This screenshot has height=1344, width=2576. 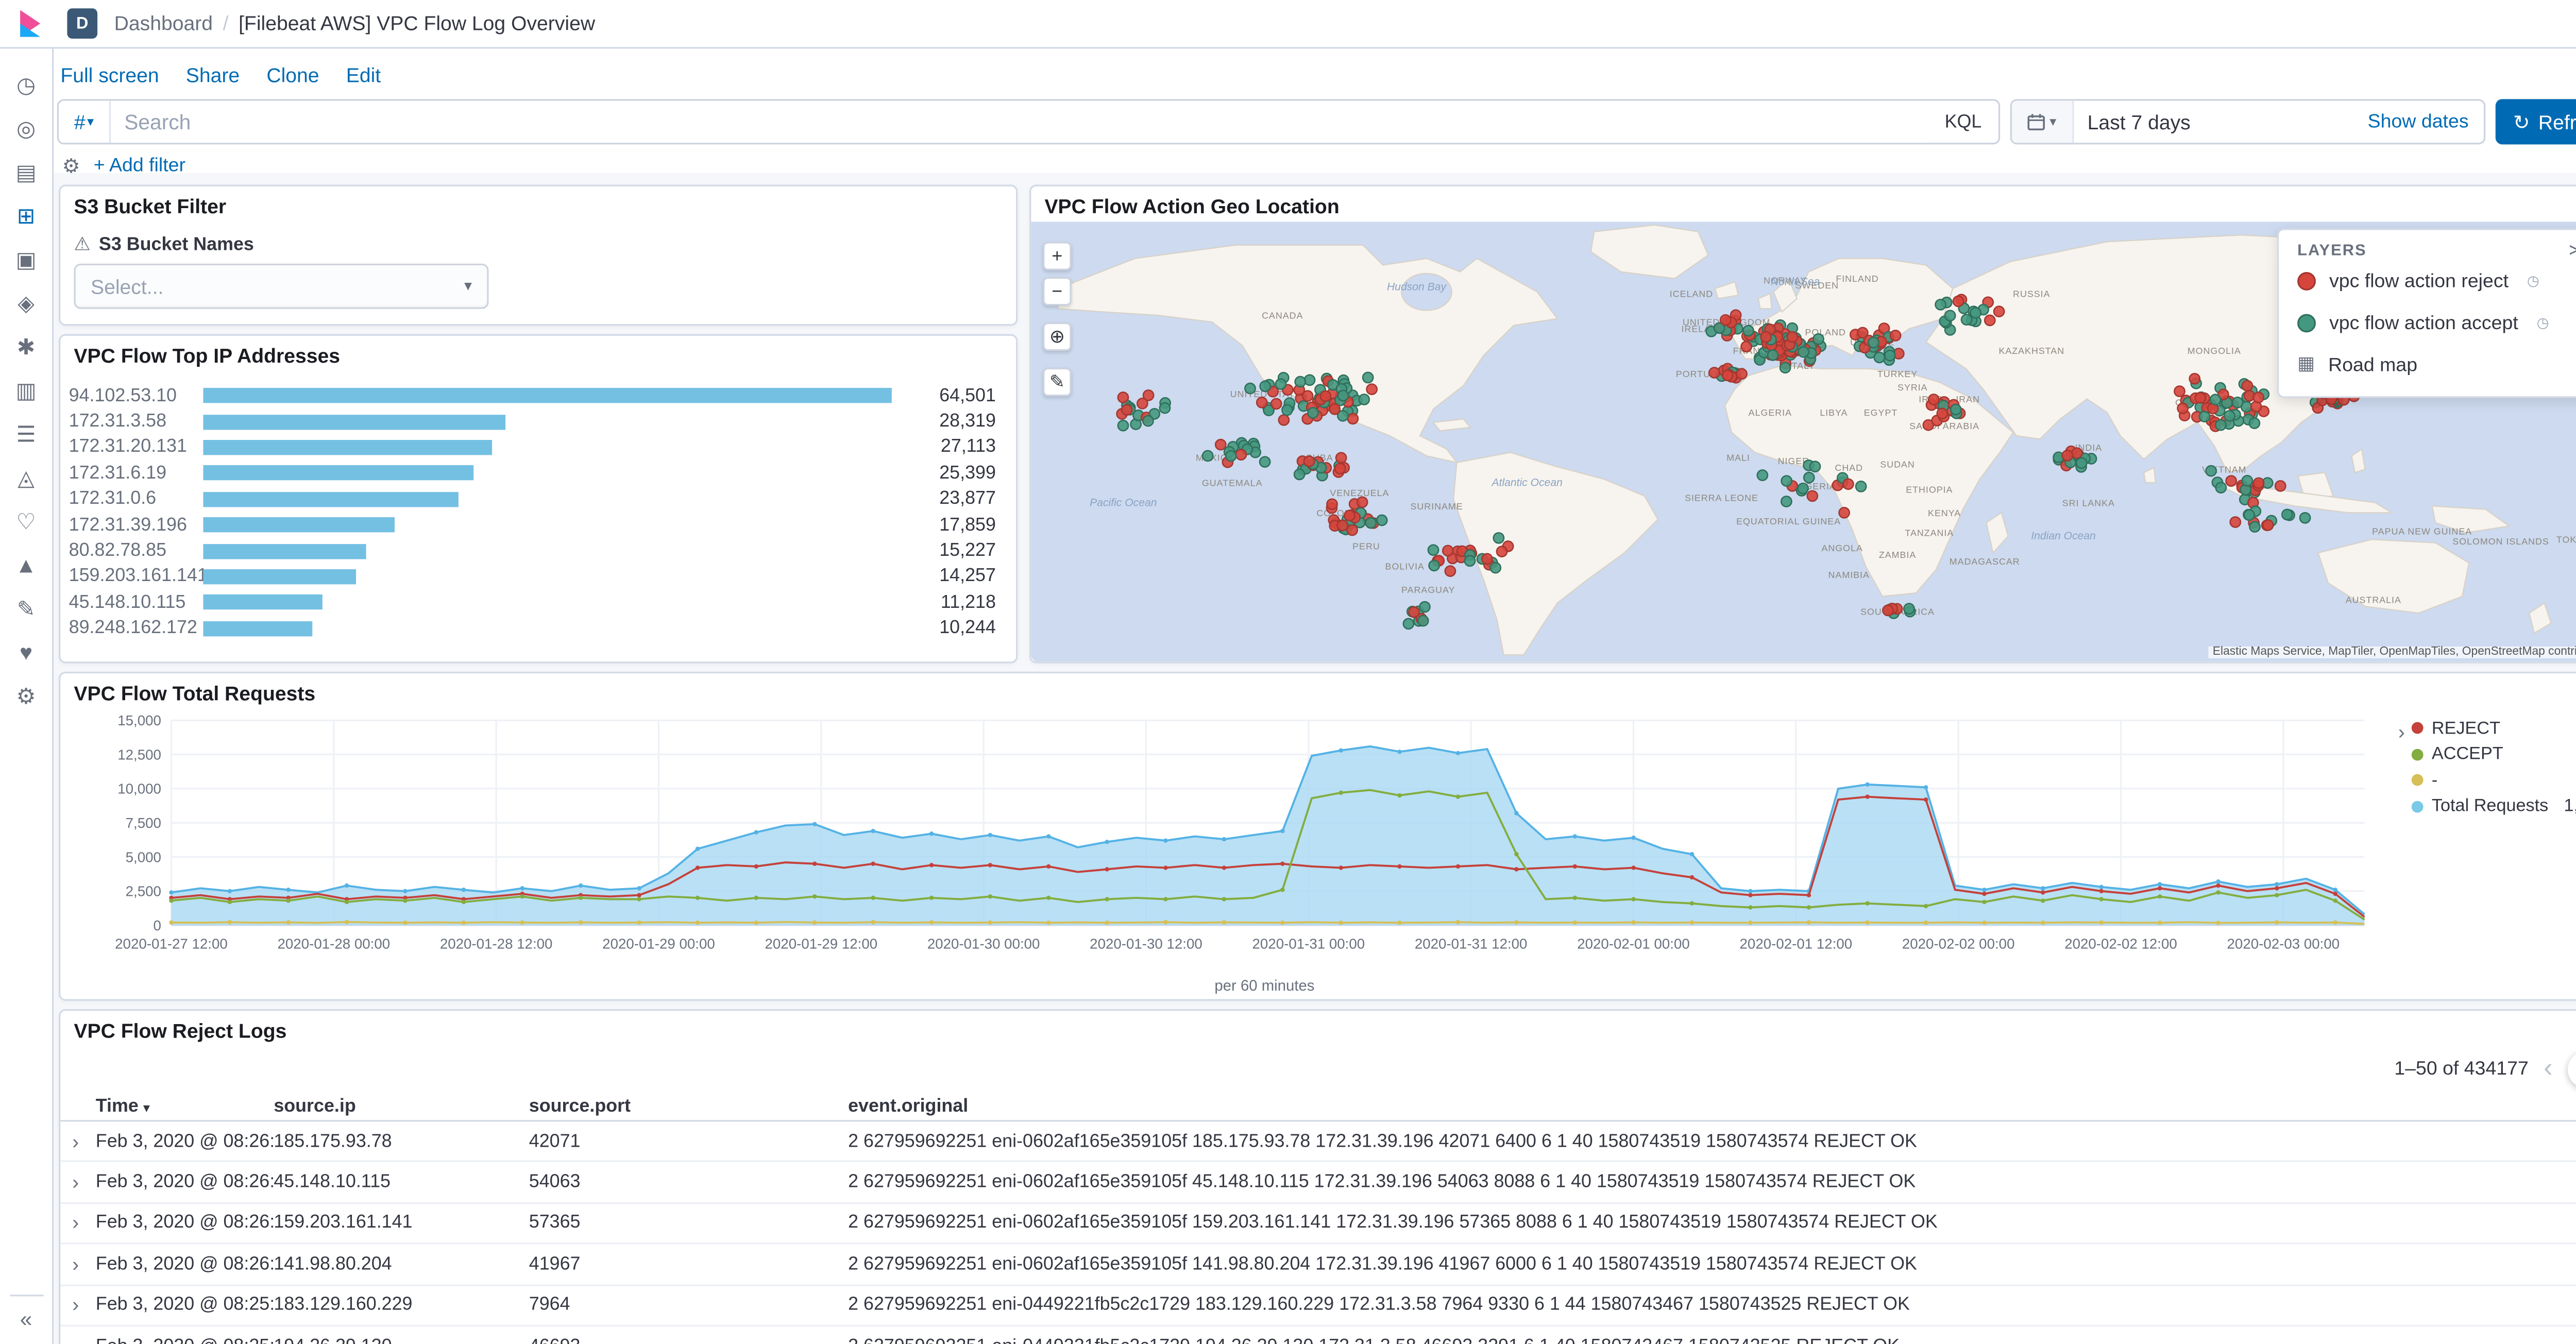 What do you see at coordinates (2493, 781) in the screenshot?
I see `legend-item: -110` at bounding box center [2493, 781].